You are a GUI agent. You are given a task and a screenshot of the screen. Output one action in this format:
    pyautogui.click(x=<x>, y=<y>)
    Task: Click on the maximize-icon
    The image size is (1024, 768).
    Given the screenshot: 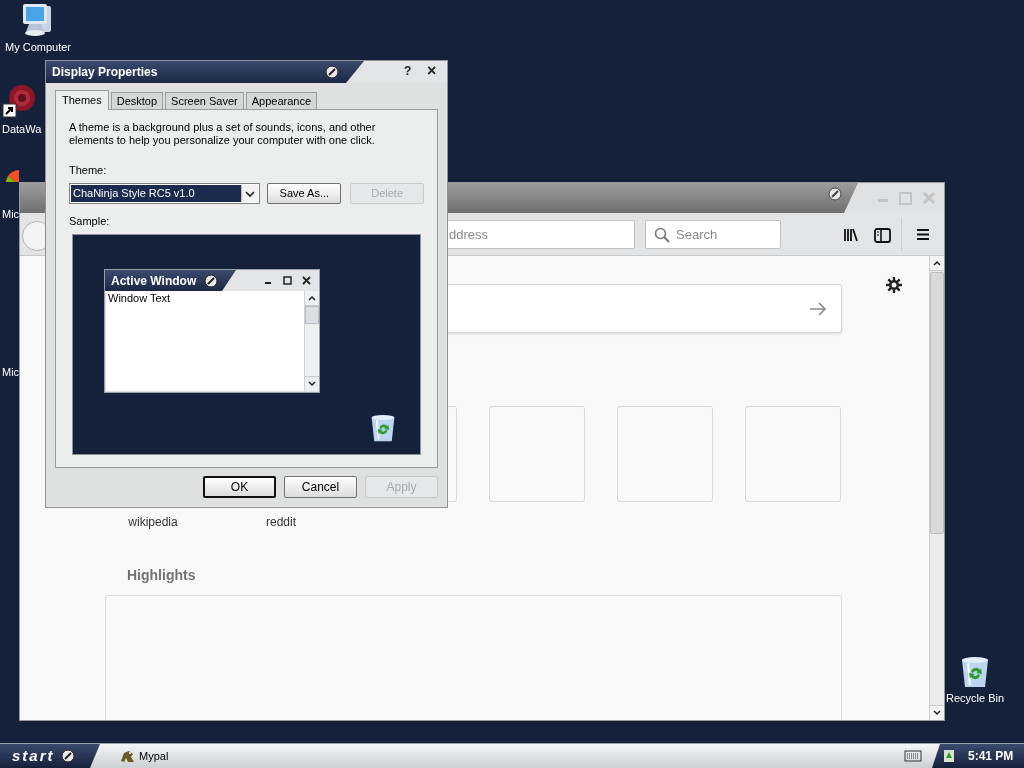 What is the action you would take?
    pyautogui.click(x=287, y=280)
    